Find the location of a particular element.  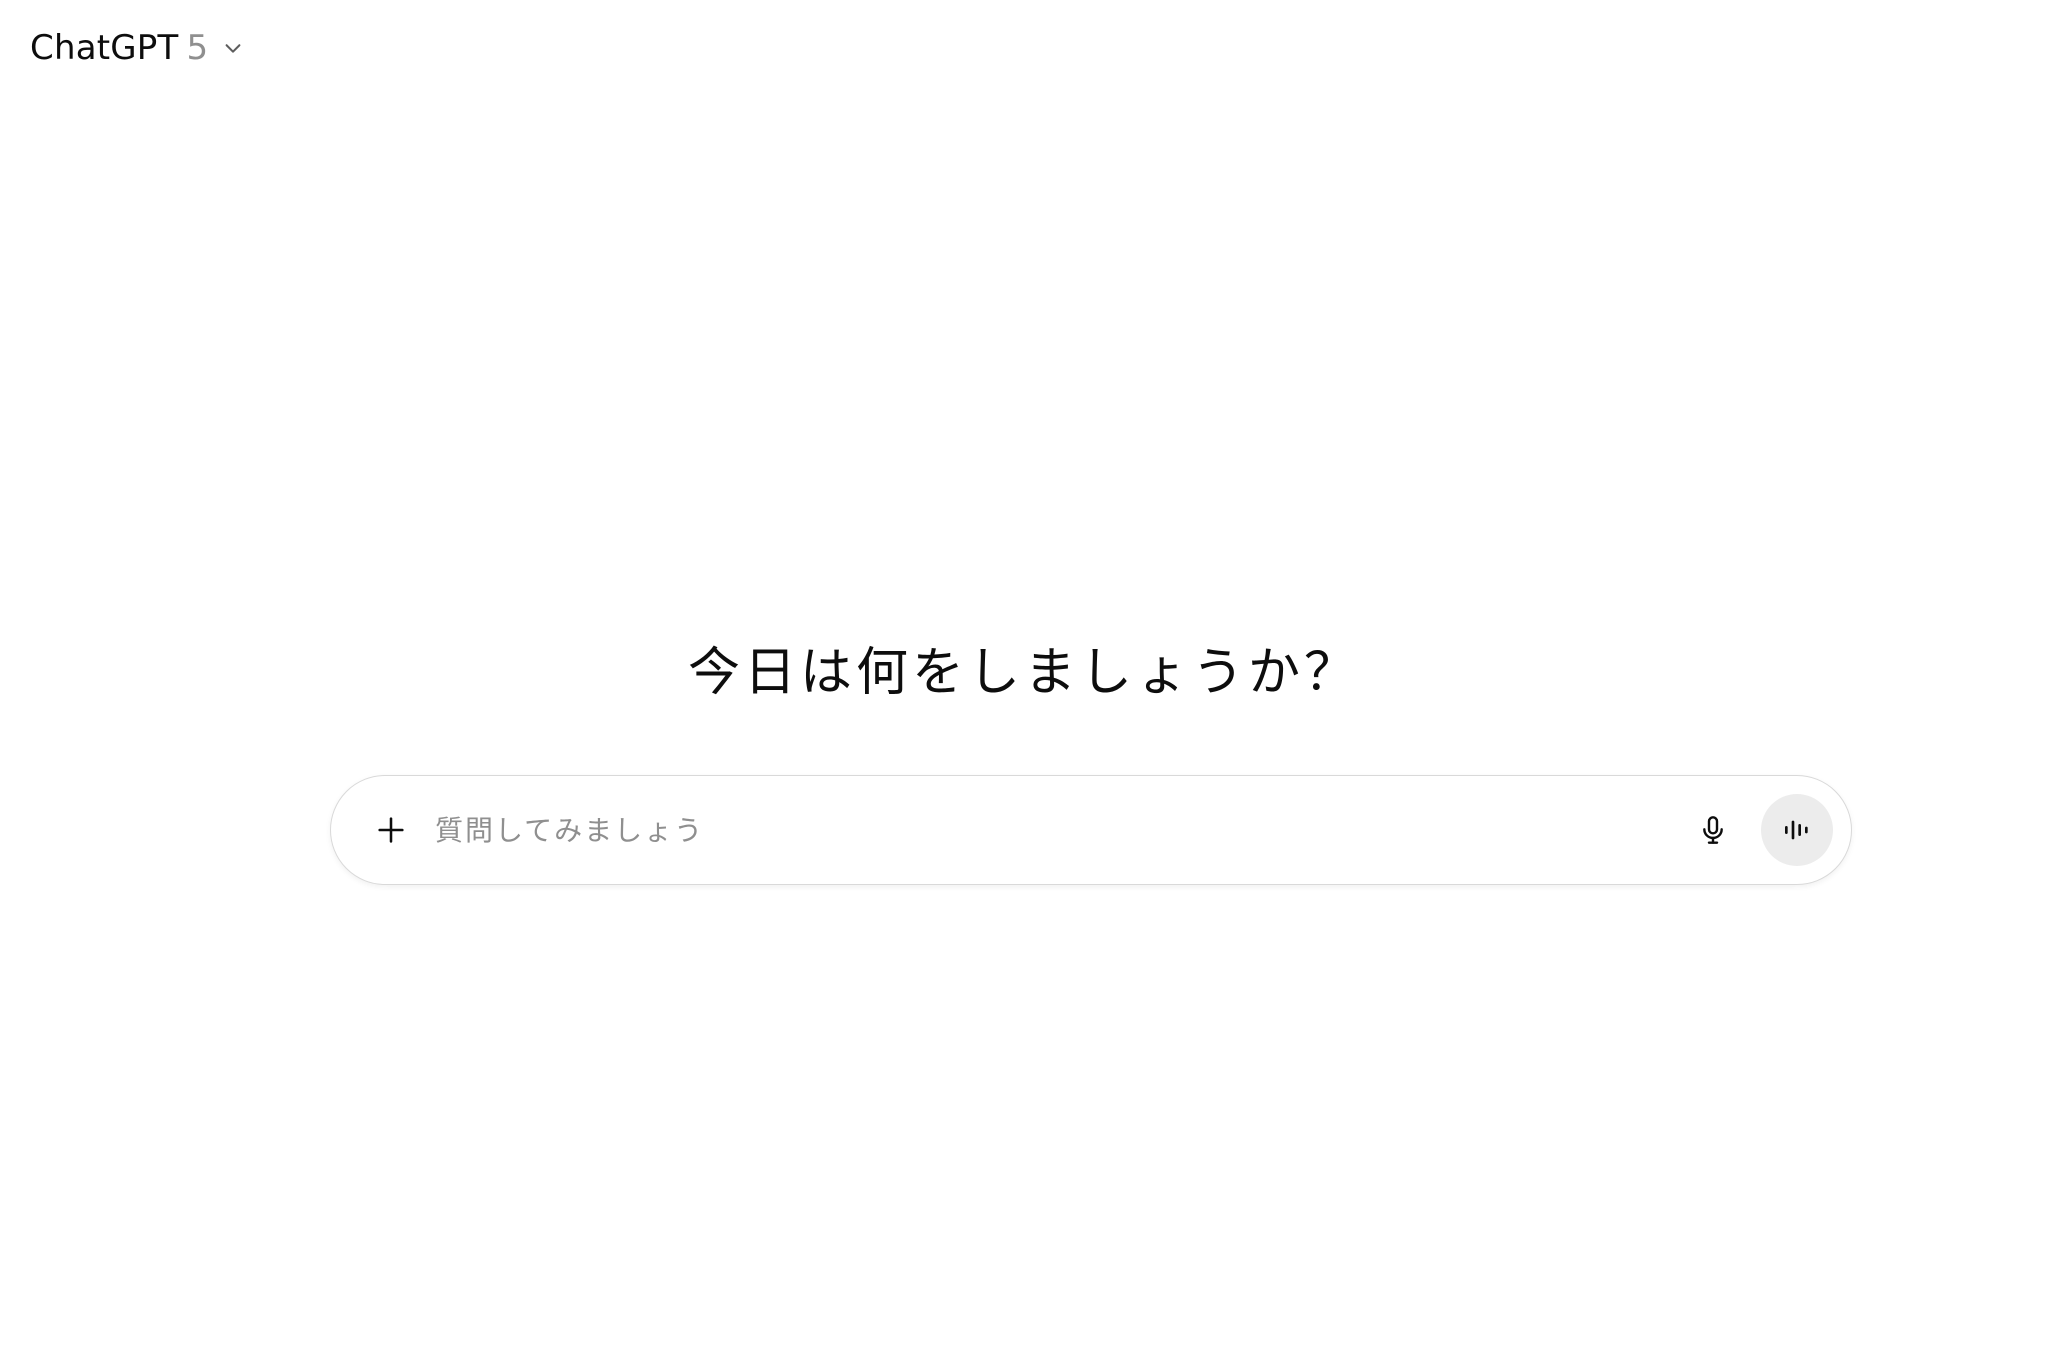

model-name: ChatGPT is located at coordinates (104, 48).